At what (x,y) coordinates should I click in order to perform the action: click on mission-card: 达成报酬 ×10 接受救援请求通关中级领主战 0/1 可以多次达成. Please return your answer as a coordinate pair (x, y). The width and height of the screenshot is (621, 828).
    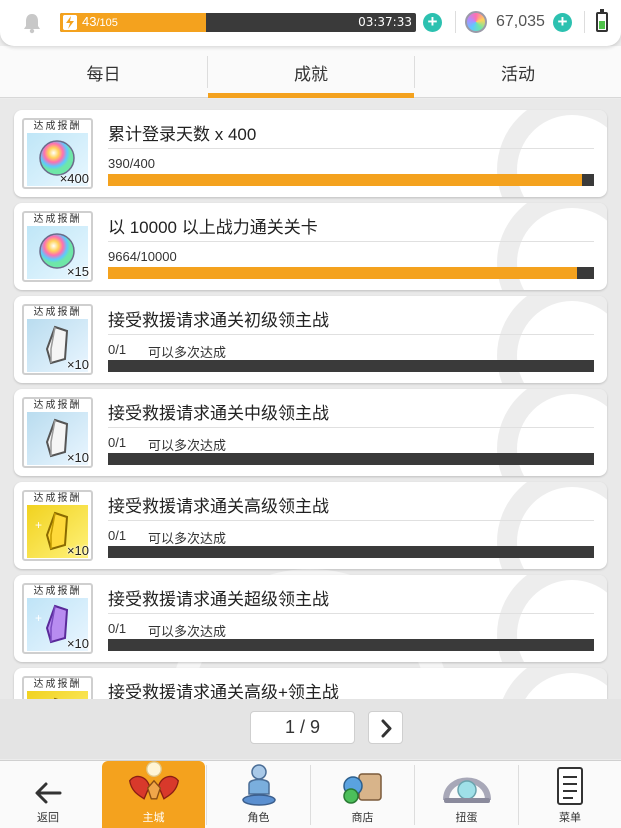
    Looking at the image, I should click on (310, 432).